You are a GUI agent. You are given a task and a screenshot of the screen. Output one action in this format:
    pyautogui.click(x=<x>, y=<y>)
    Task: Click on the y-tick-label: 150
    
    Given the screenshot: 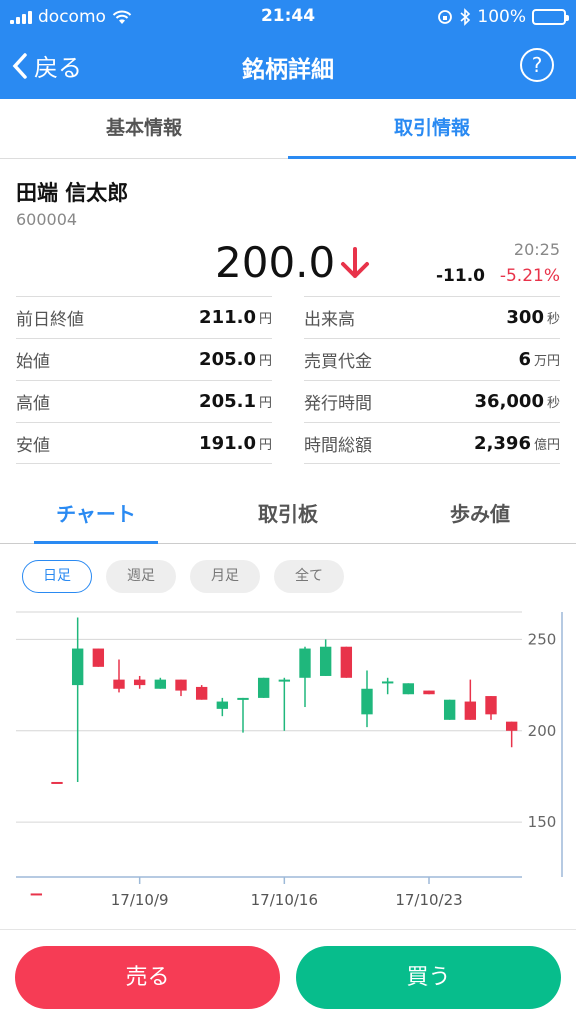 What is the action you would take?
    pyautogui.click(x=542, y=822)
    